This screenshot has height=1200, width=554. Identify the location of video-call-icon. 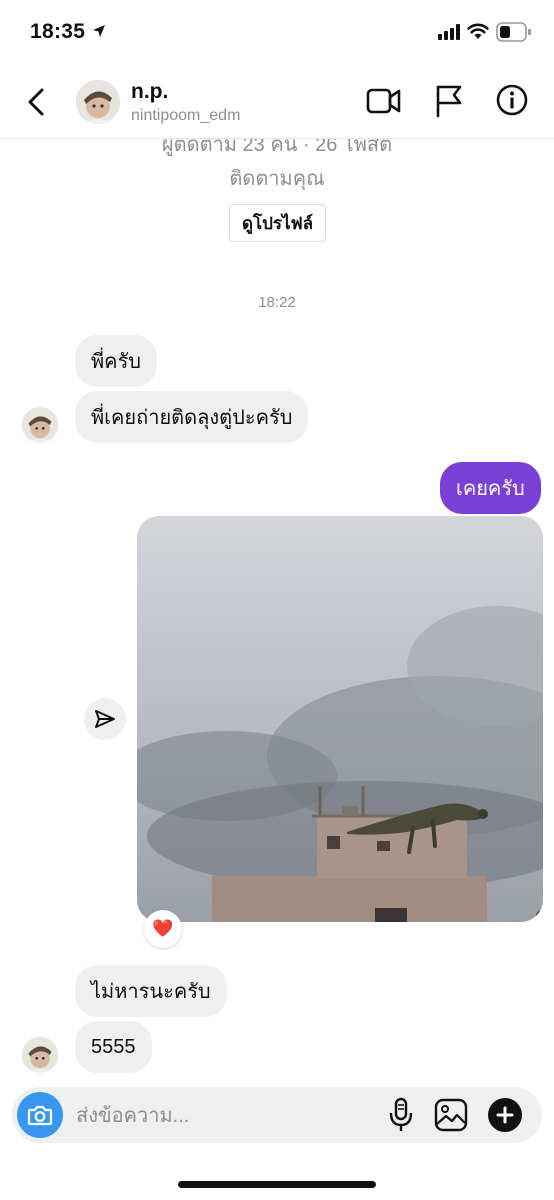
(384, 101).